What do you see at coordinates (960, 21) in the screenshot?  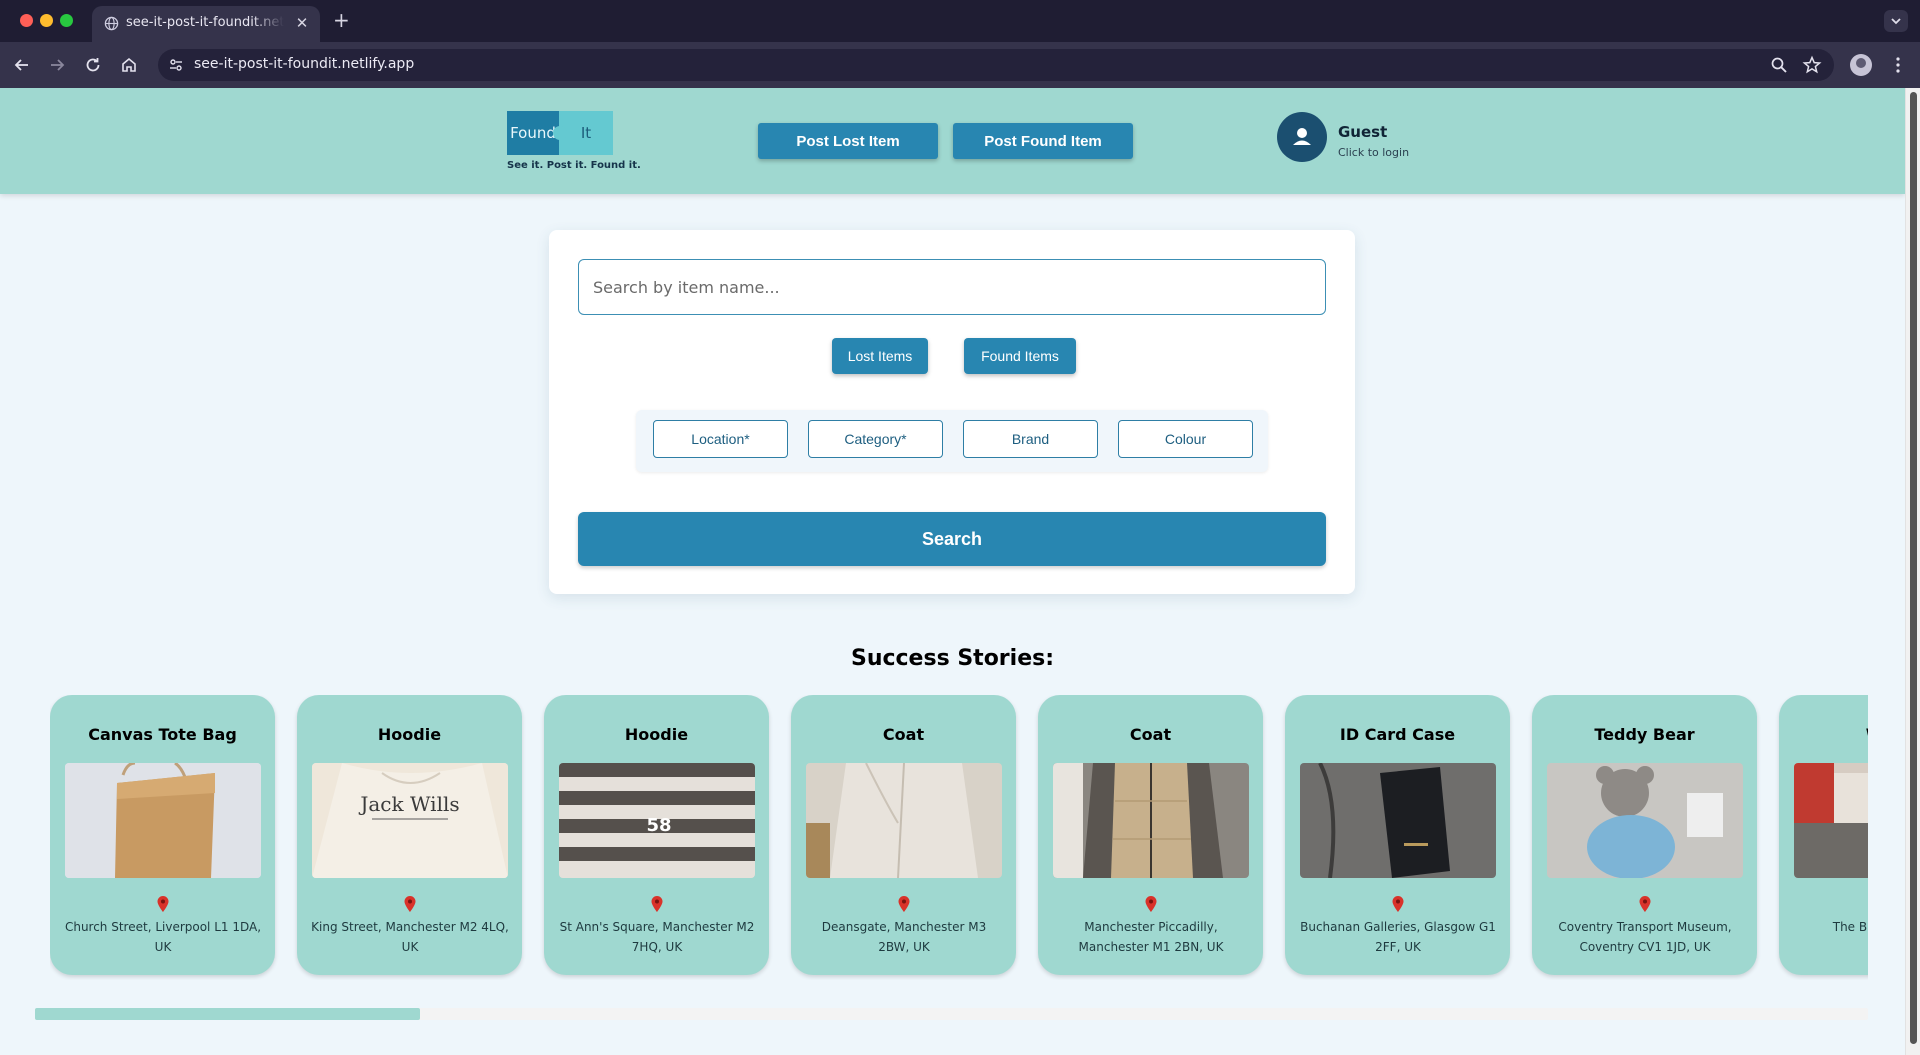 I see `browser-tab-bar: see-it-post-it-foundit.netlify.app ✕ +` at bounding box center [960, 21].